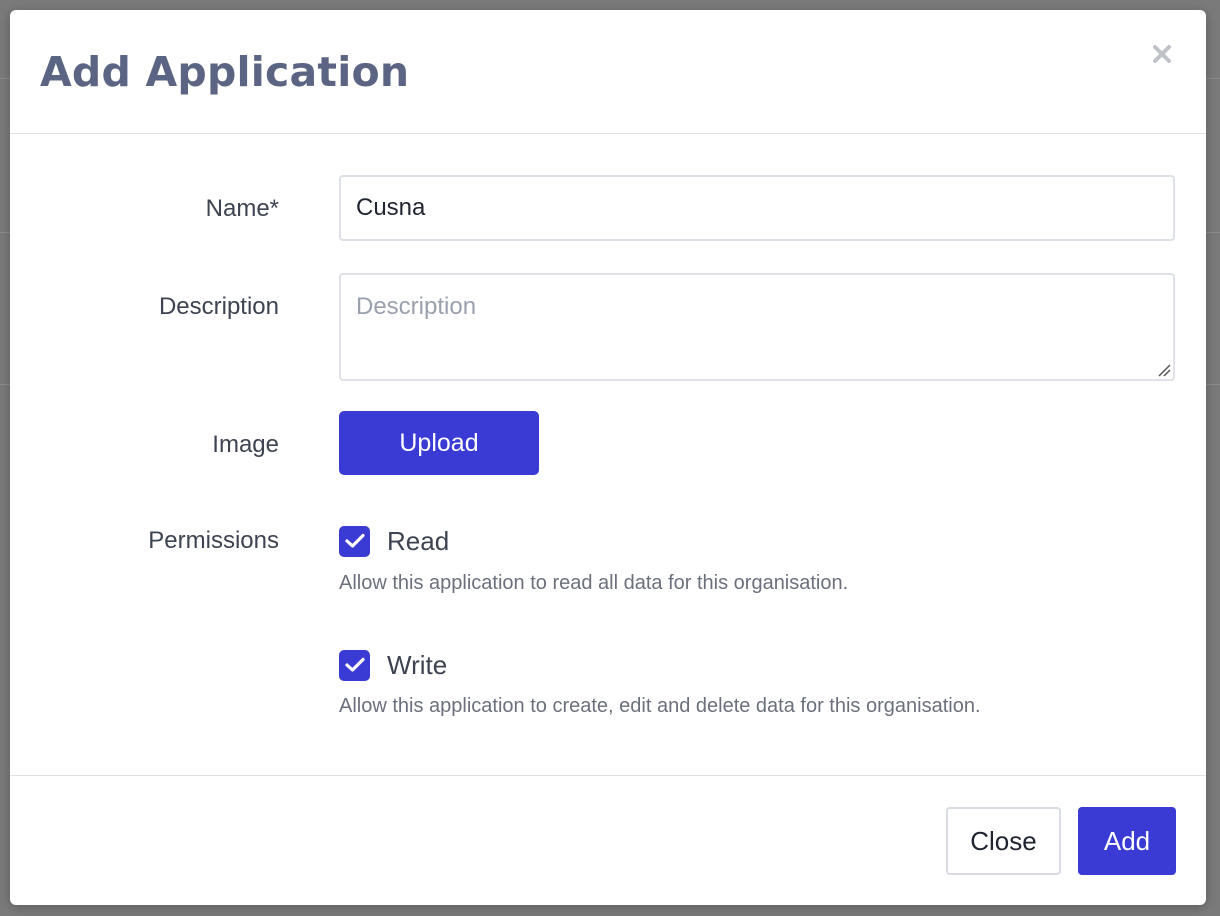 The height and width of the screenshot is (916, 1220). What do you see at coordinates (1162, 54) in the screenshot?
I see `close-icon` at bounding box center [1162, 54].